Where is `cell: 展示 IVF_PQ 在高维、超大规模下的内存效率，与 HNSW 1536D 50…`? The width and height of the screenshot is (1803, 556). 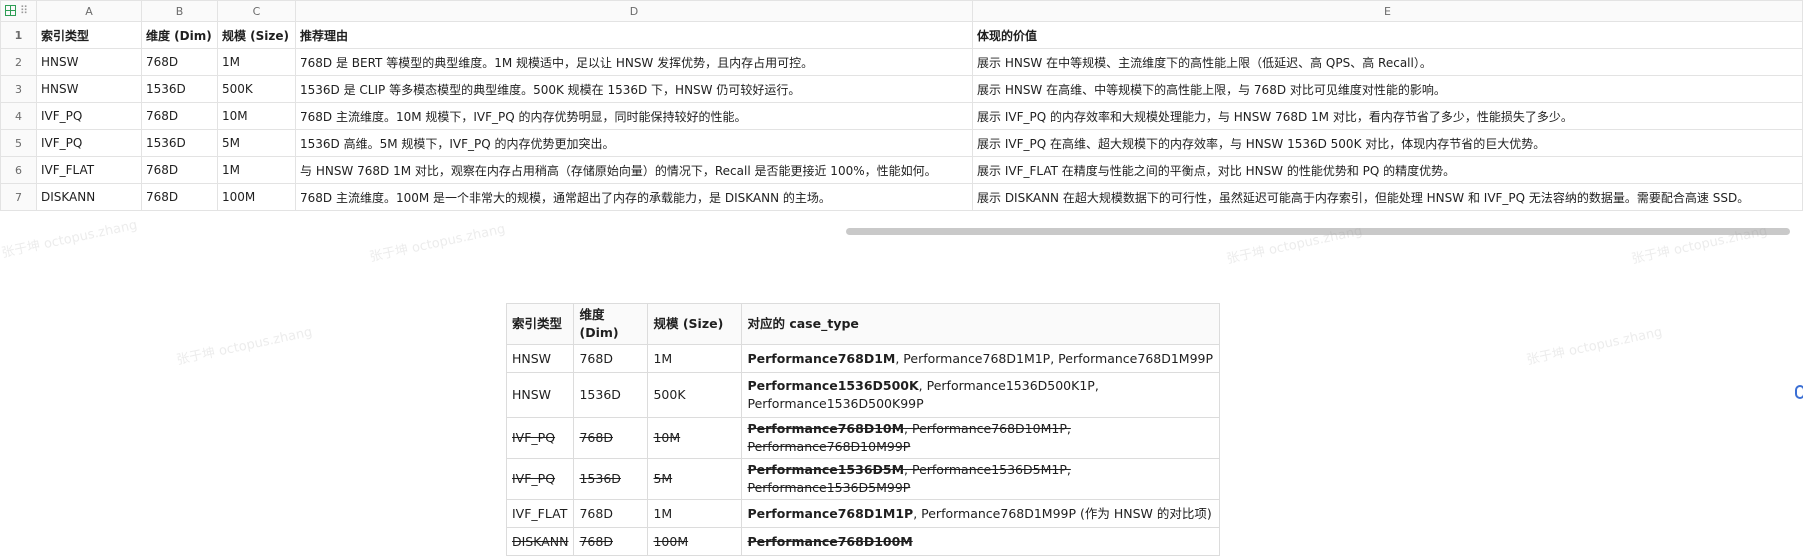 cell: 展示 IVF_PQ 在高维、超大规模下的内存效率，与 HNSW 1536D 50… is located at coordinates (1387, 143).